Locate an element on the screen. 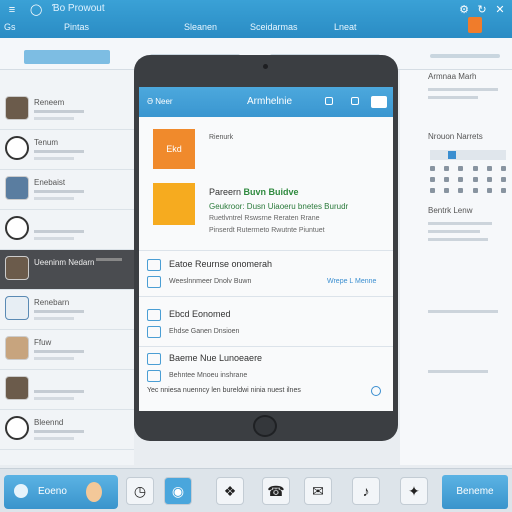 This screenshot has height=512, width=512. section-subtitle: Ehdse Ganen Dnsioen is located at coordinates (204, 331).